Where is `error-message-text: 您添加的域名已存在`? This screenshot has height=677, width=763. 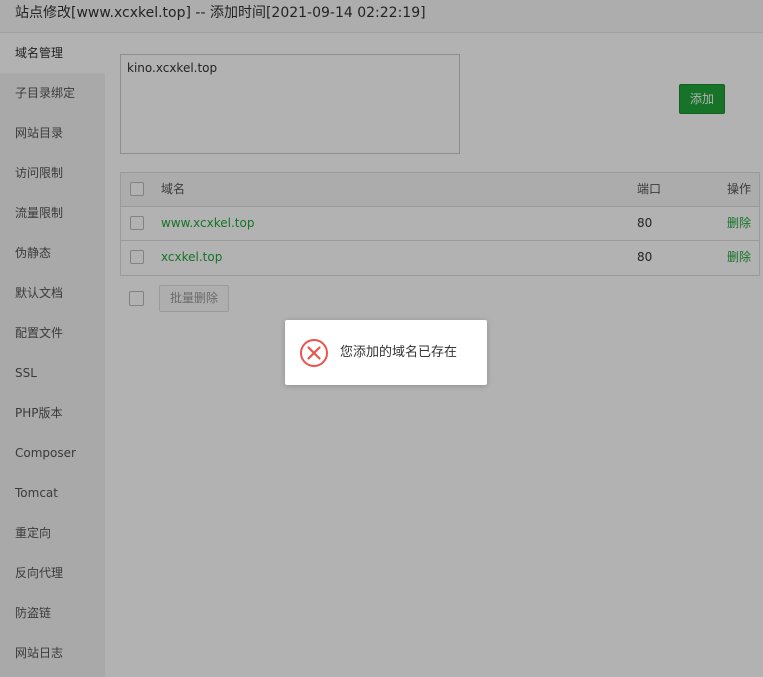 error-message-text: 您添加的域名已存在 is located at coordinates (399, 352).